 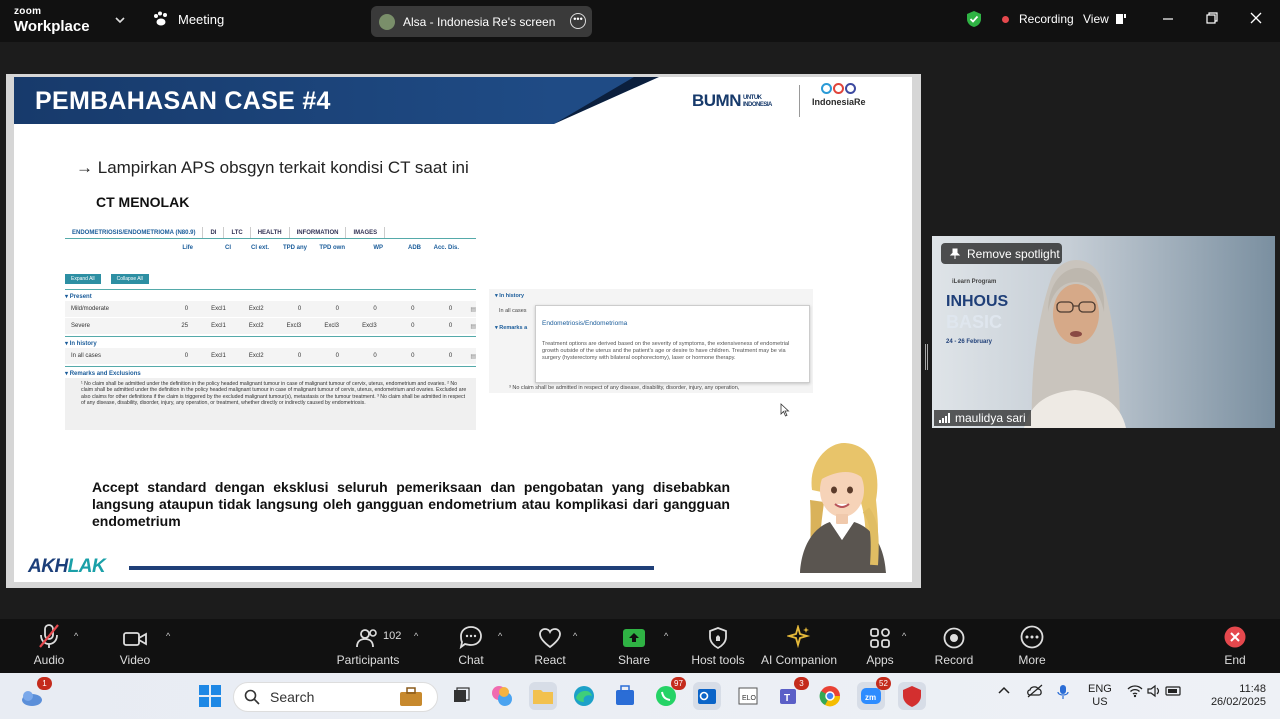 What do you see at coordinates (67, 567) in the screenshot?
I see `akhlak-logo: AKHLAK` at bounding box center [67, 567].